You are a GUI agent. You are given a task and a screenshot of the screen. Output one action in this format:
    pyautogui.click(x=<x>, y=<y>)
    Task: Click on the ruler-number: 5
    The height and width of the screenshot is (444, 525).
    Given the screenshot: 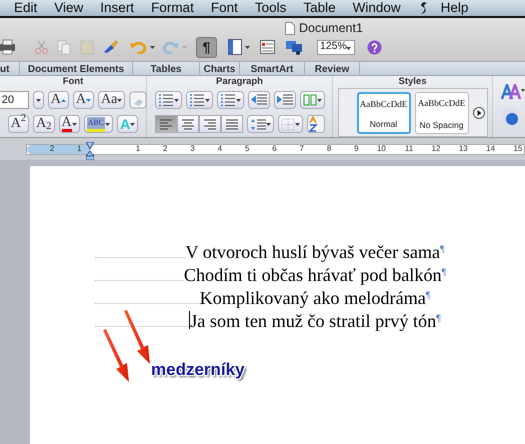 What is the action you would take?
    pyautogui.click(x=247, y=149)
    